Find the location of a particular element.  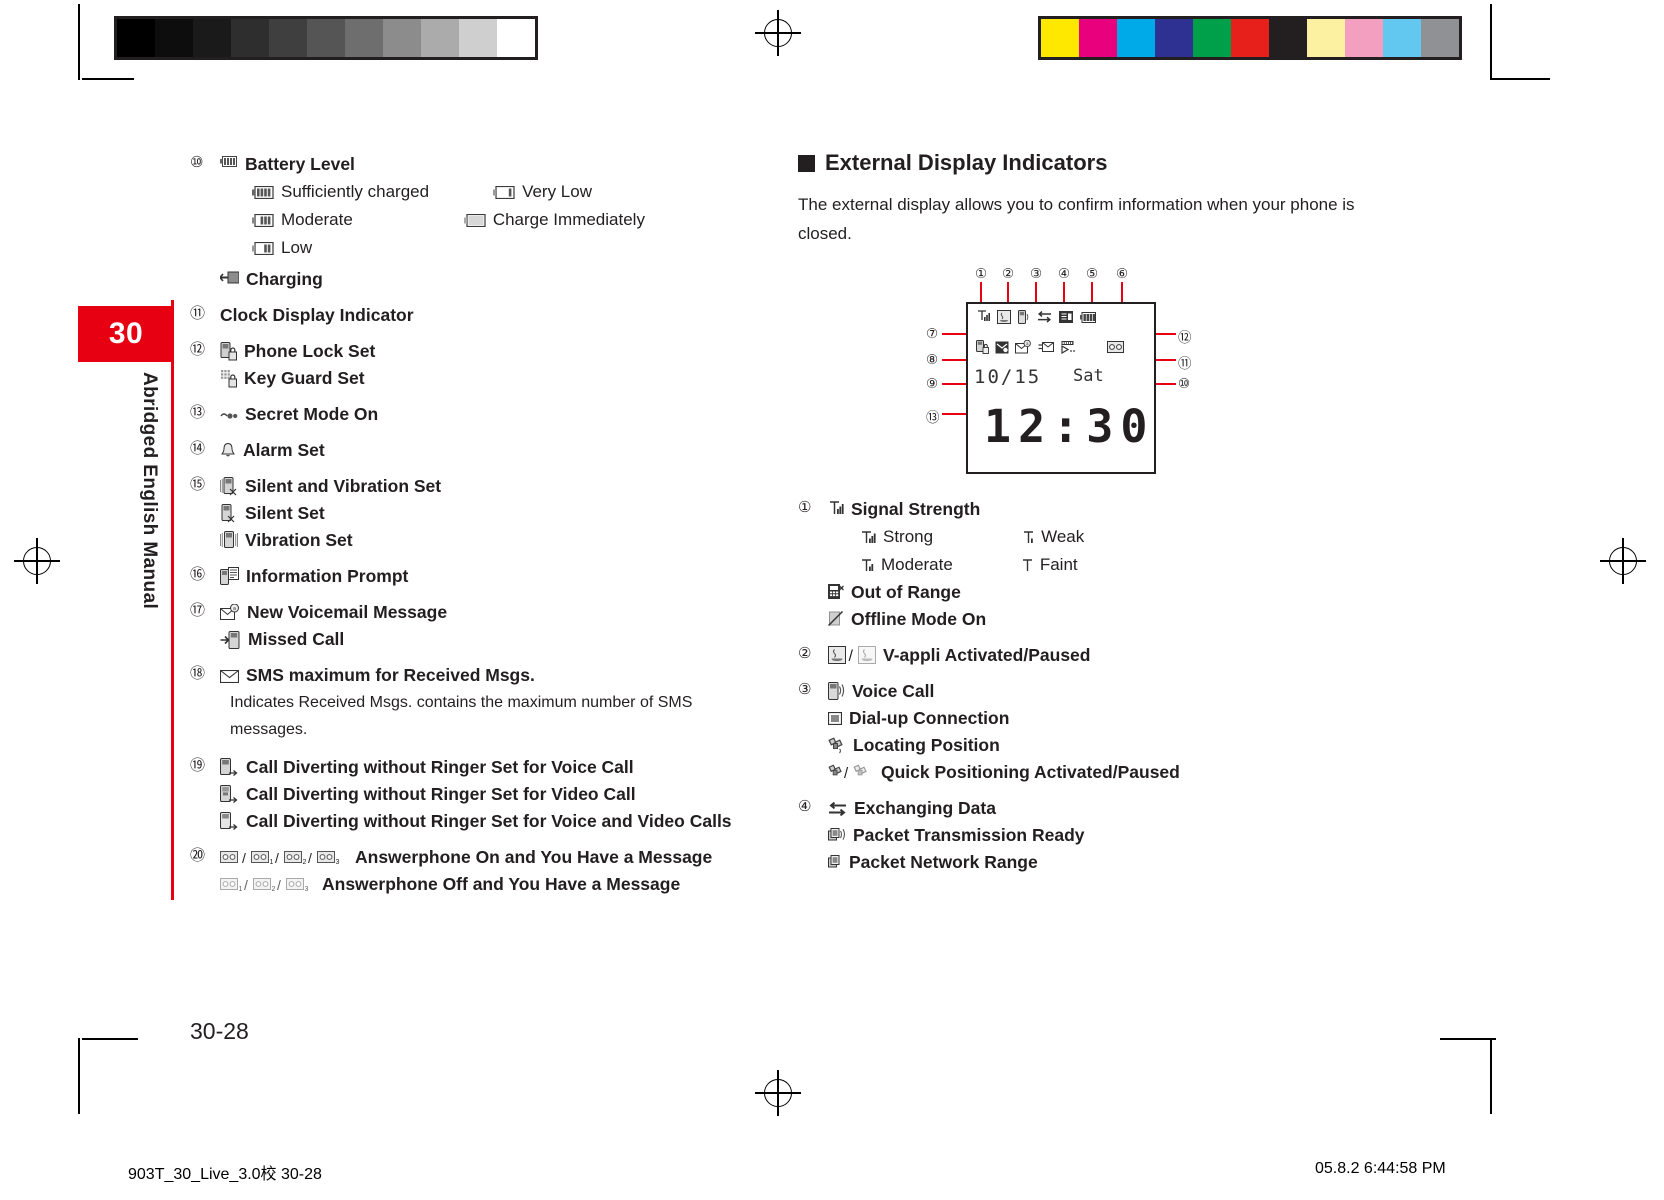

item-label: Alarm Set is located at coordinates (284, 450).